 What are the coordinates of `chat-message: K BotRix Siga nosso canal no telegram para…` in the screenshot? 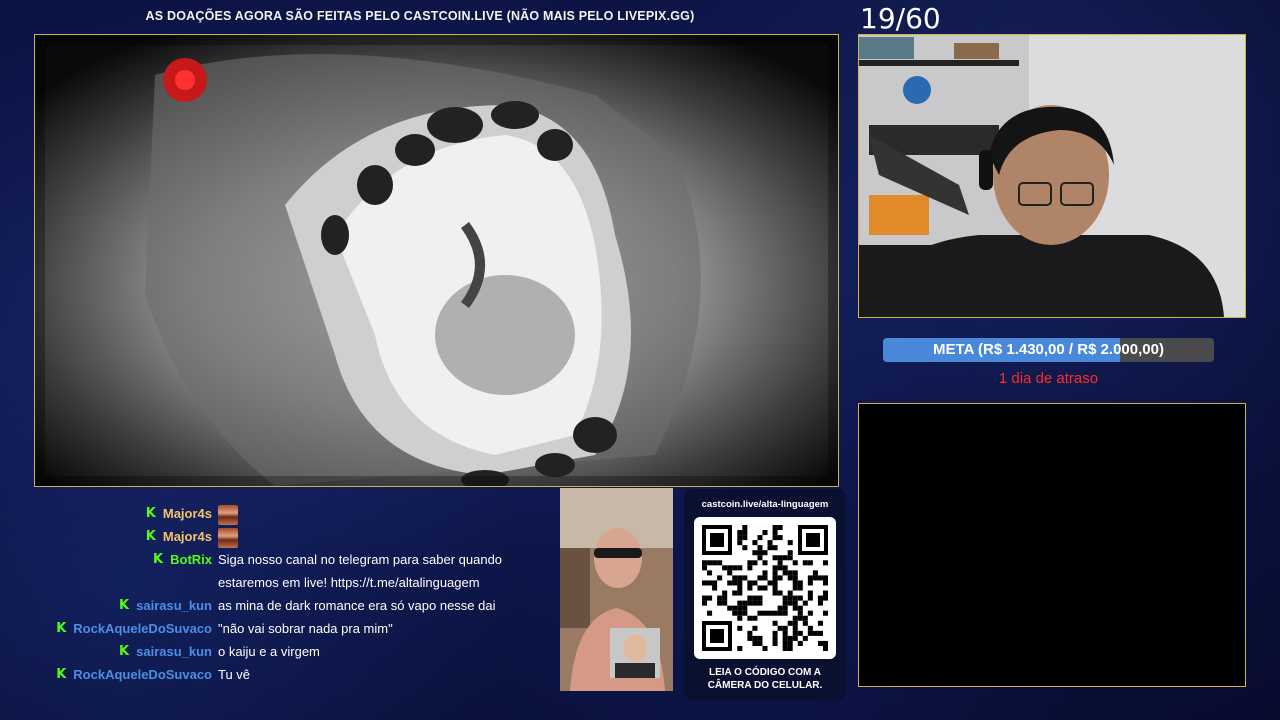 It's located at (295, 571).